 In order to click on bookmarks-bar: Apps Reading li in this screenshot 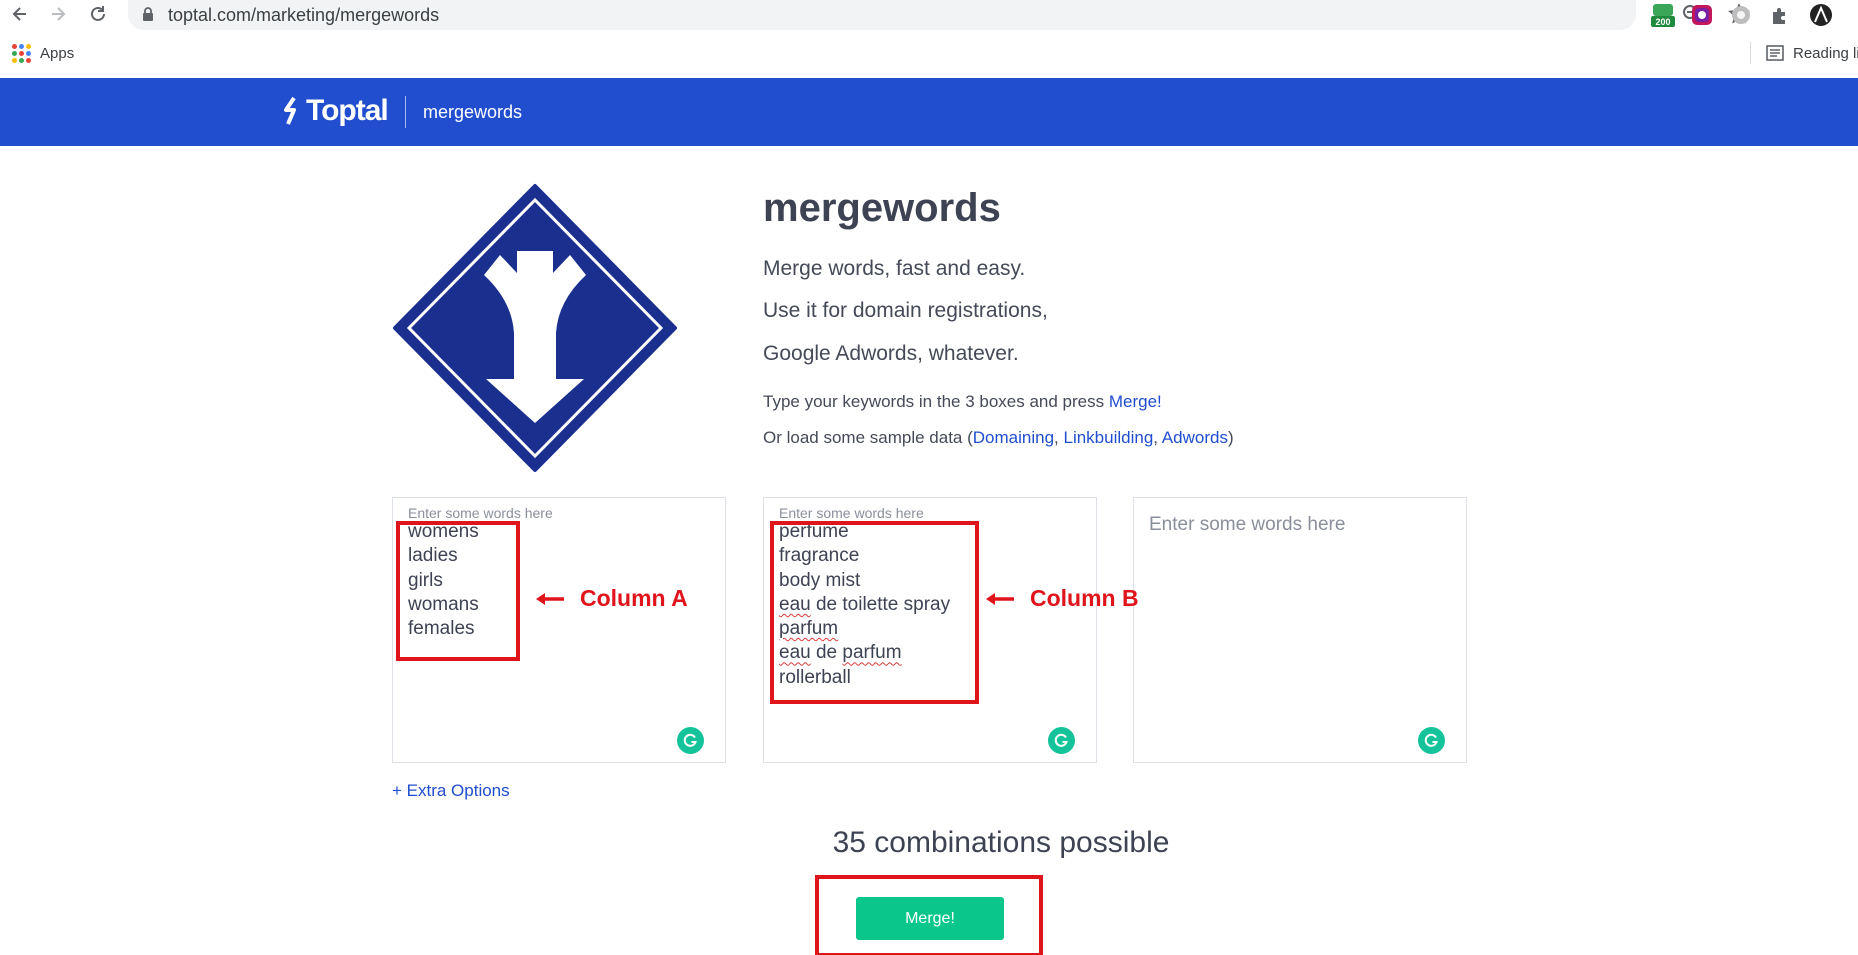, I will do `click(929, 54)`.